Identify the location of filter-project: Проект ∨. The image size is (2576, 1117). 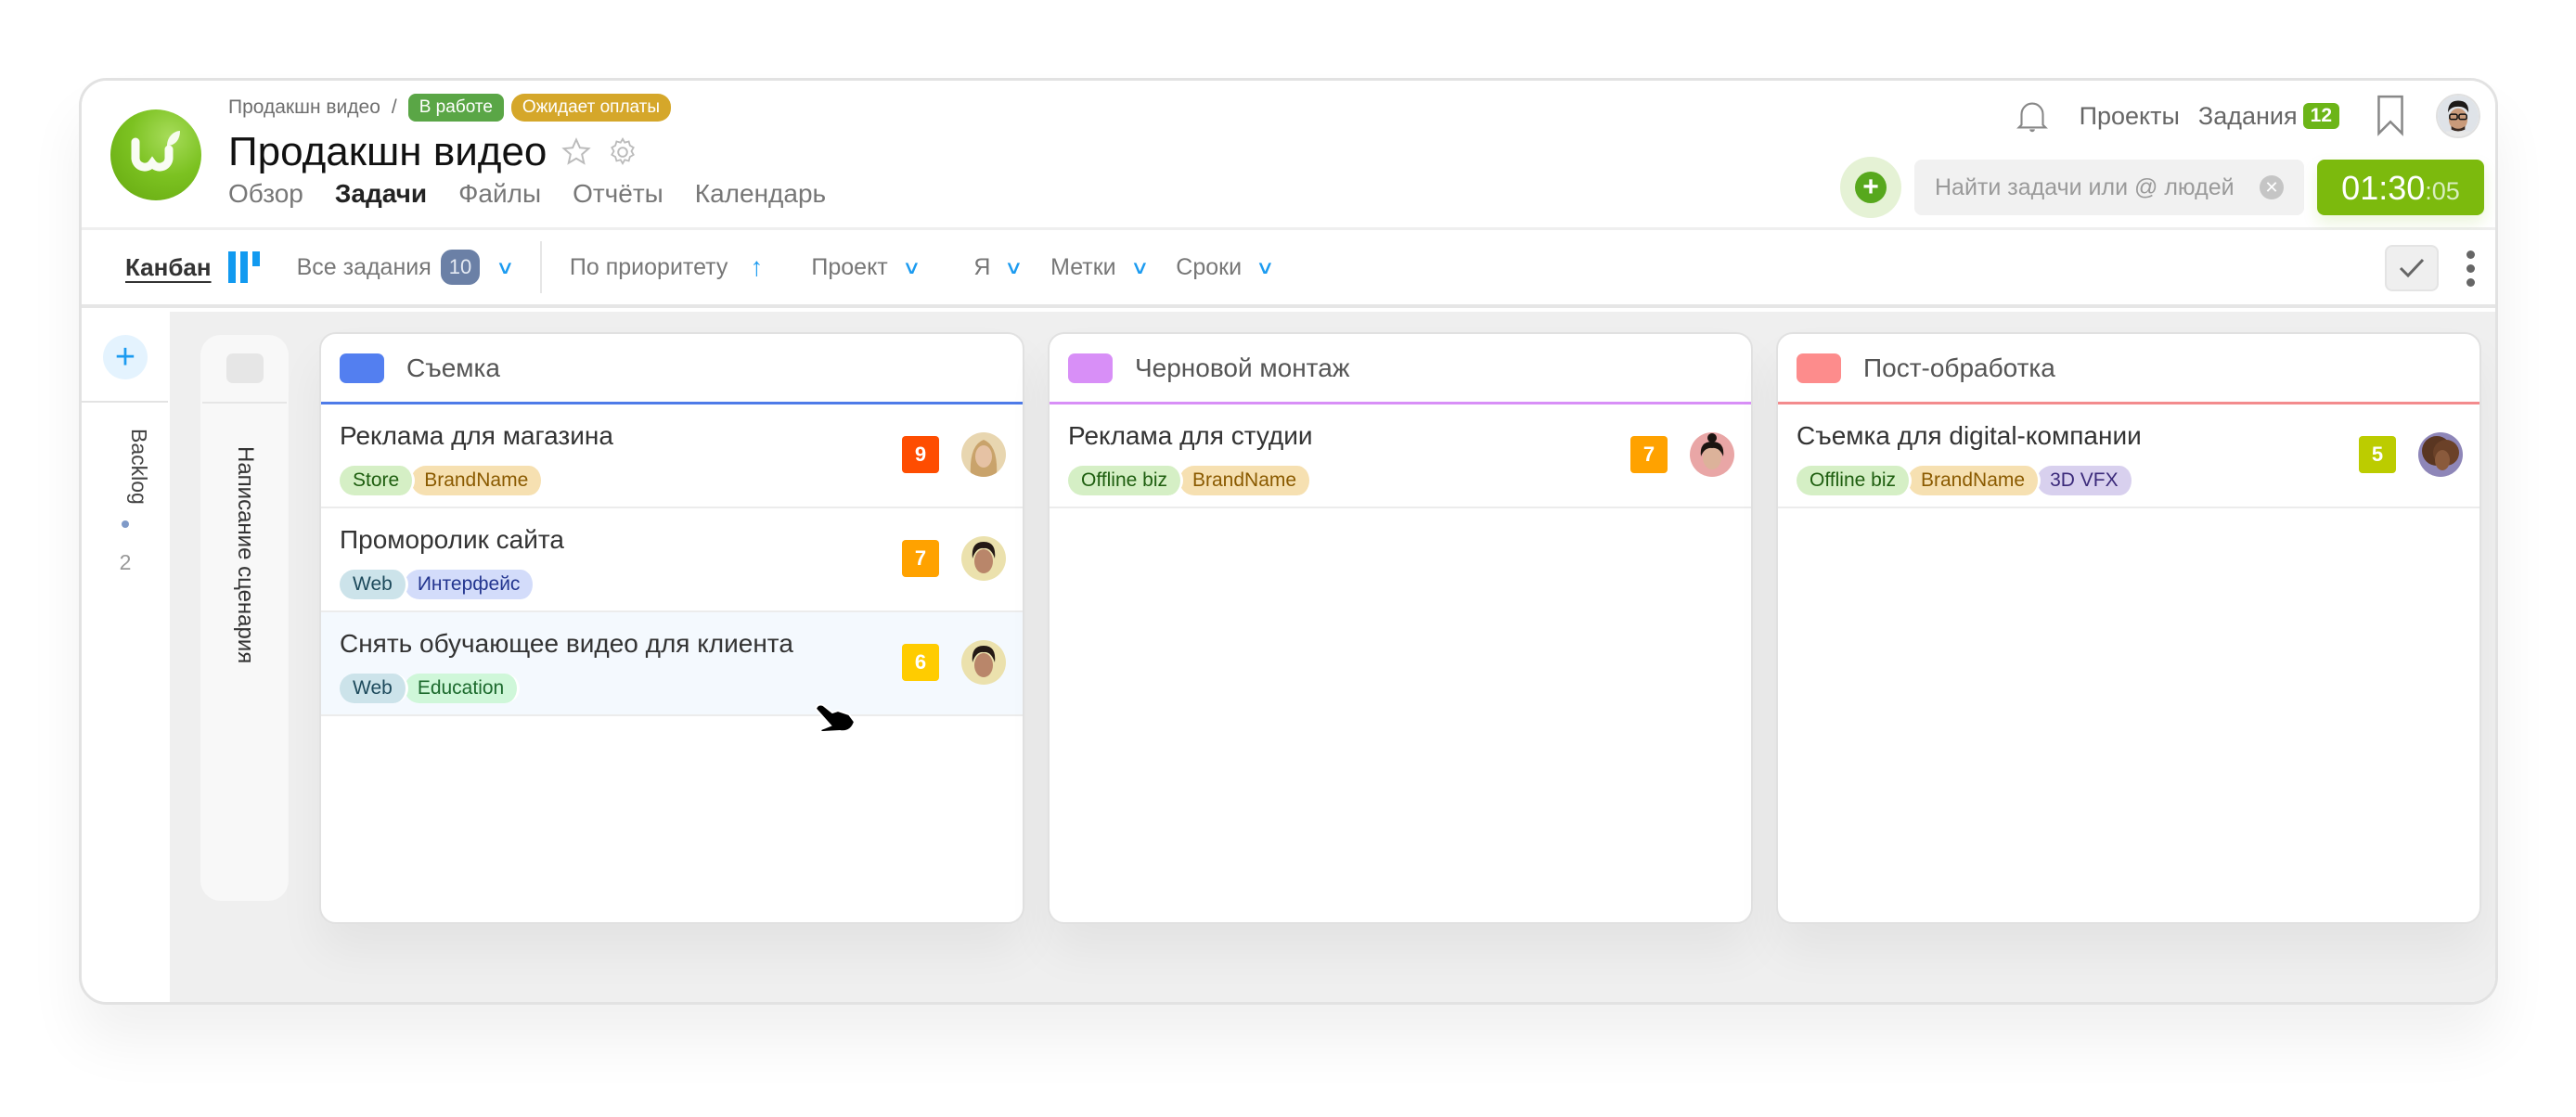
(866, 267).